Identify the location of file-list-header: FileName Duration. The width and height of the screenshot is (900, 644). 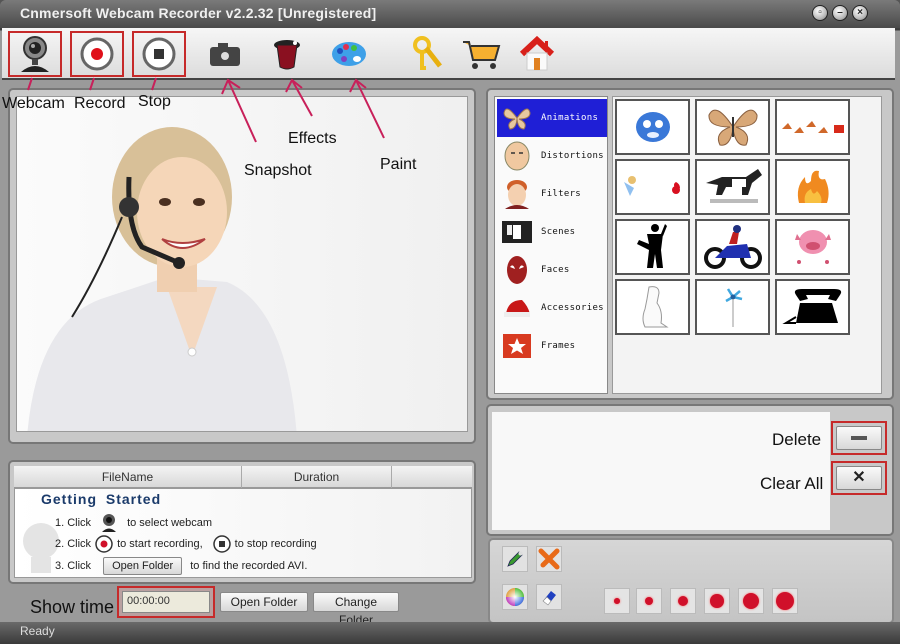
(243, 477).